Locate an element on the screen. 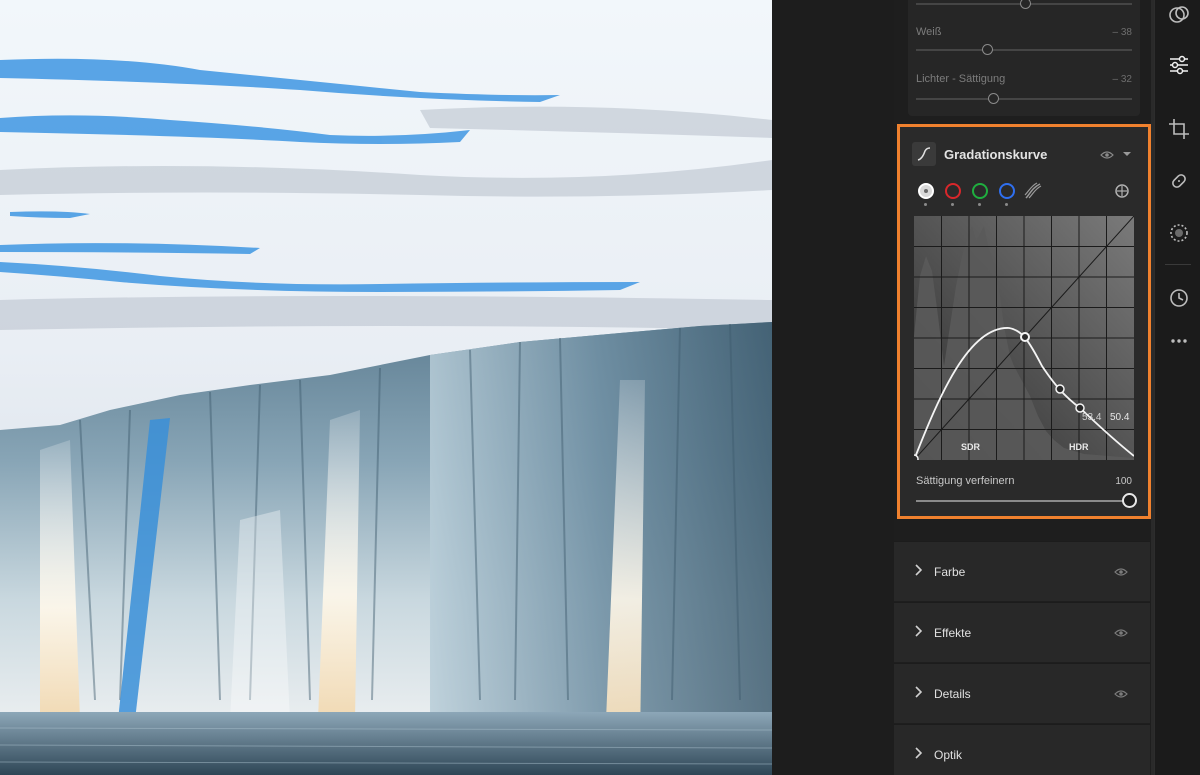  target-adjustment-icon is located at coordinates (1122, 191).